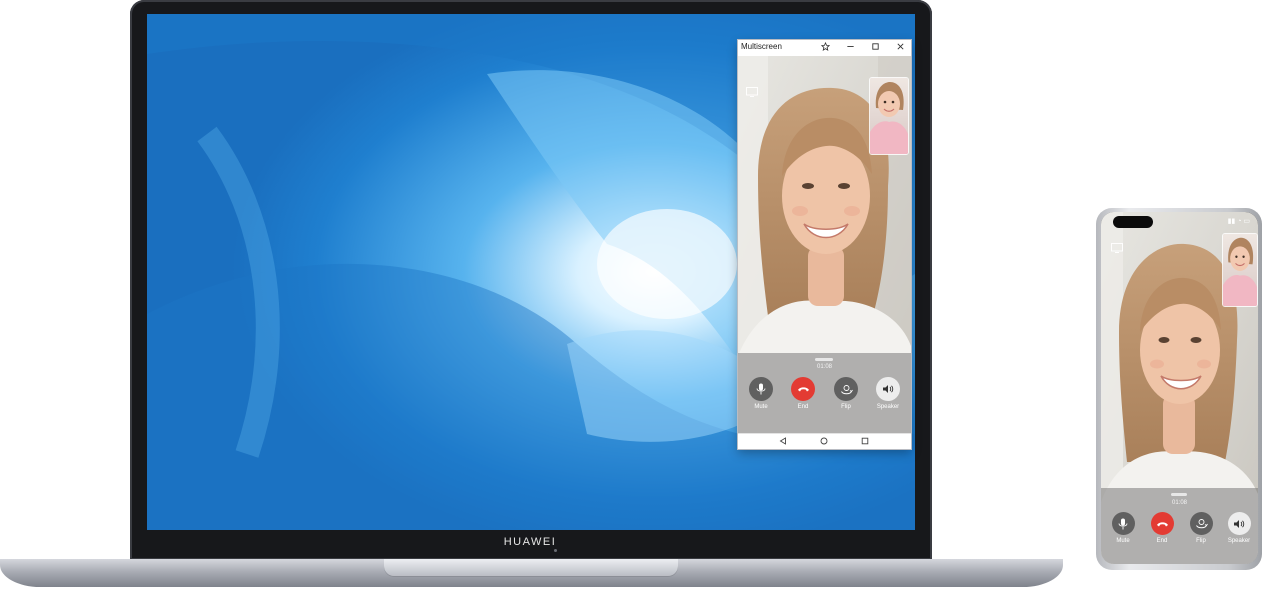 The height and width of the screenshot is (589, 1266). What do you see at coordinates (1201, 541) in the screenshot?
I see `phone-flip-label: Flip` at bounding box center [1201, 541].